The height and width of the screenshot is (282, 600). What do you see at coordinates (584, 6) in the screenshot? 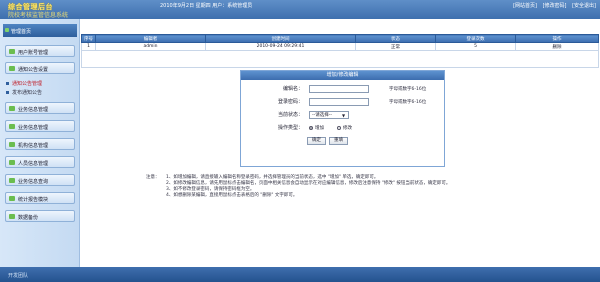
I see `logout-link: [安全退出]` at bounding box center [584, 6].